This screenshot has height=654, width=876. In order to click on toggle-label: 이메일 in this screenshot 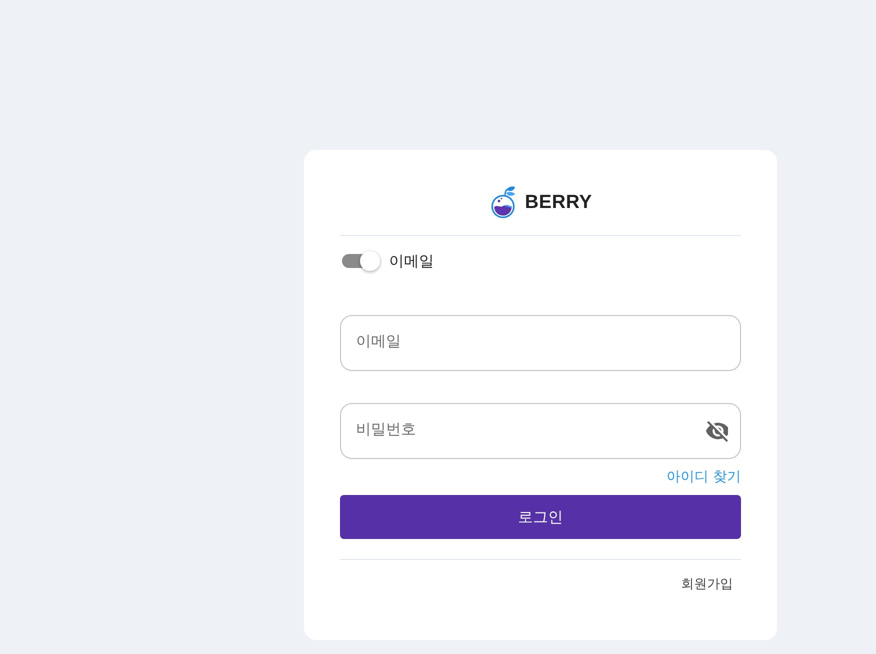, I will do `click(411, 261)`.